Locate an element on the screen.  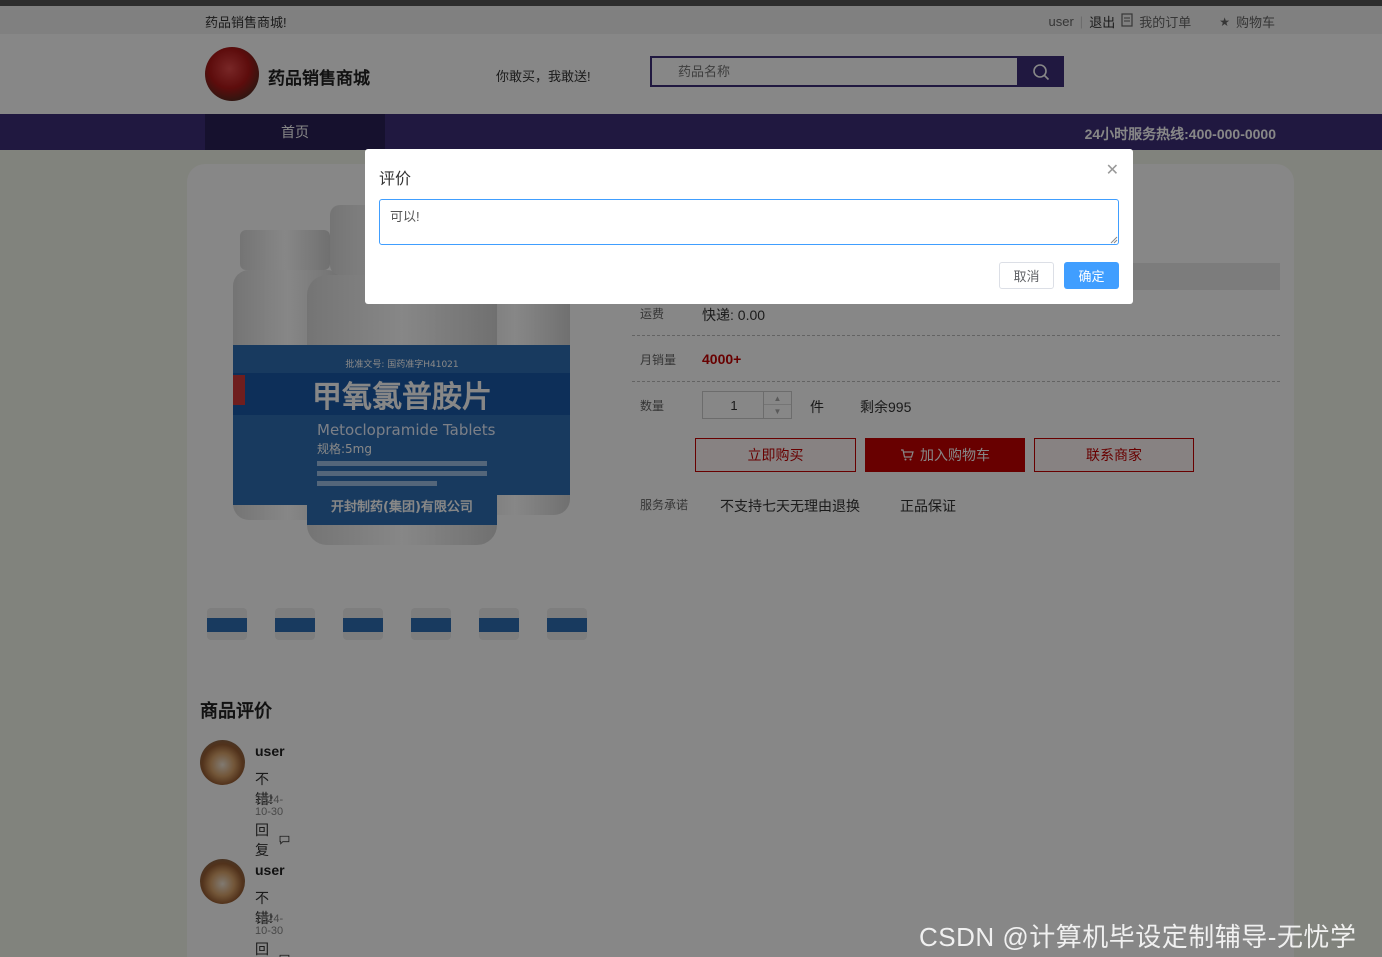
review-dialog: 评价 ✕ 可以! 取消 确定 is located at coordinates (749, 226).